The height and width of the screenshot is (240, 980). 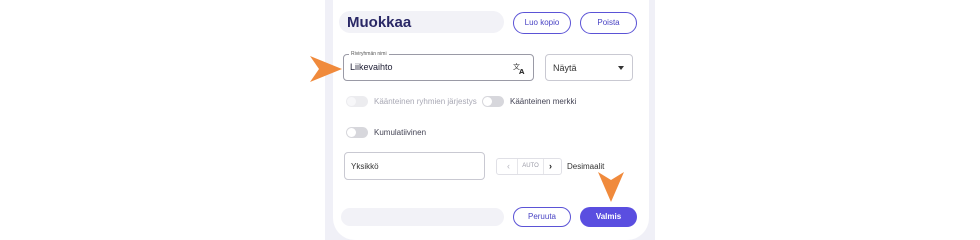 What do you see at coordinates (621, 68) in the screenshot?
I see `chevron-down-icon` at bounding box center [621, 68].